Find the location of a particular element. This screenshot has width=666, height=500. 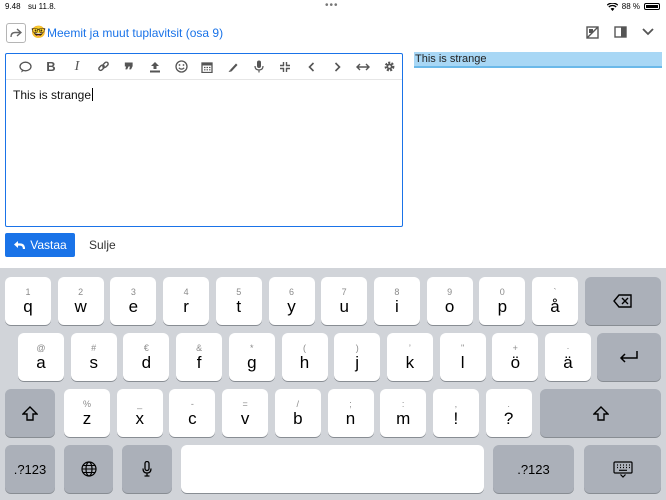

key-secondary-label: % is located at coordinates (86, 403).